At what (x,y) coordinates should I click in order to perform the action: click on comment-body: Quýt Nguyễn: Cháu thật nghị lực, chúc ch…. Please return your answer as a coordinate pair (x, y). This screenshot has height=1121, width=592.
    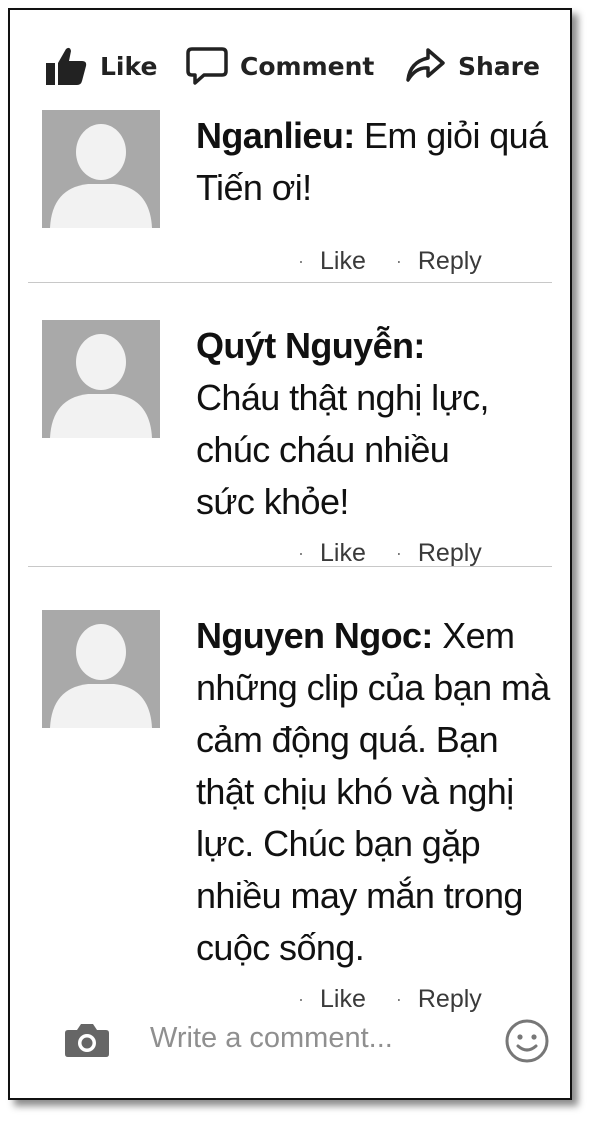
    Looking at the image, I should click on (346, 424).